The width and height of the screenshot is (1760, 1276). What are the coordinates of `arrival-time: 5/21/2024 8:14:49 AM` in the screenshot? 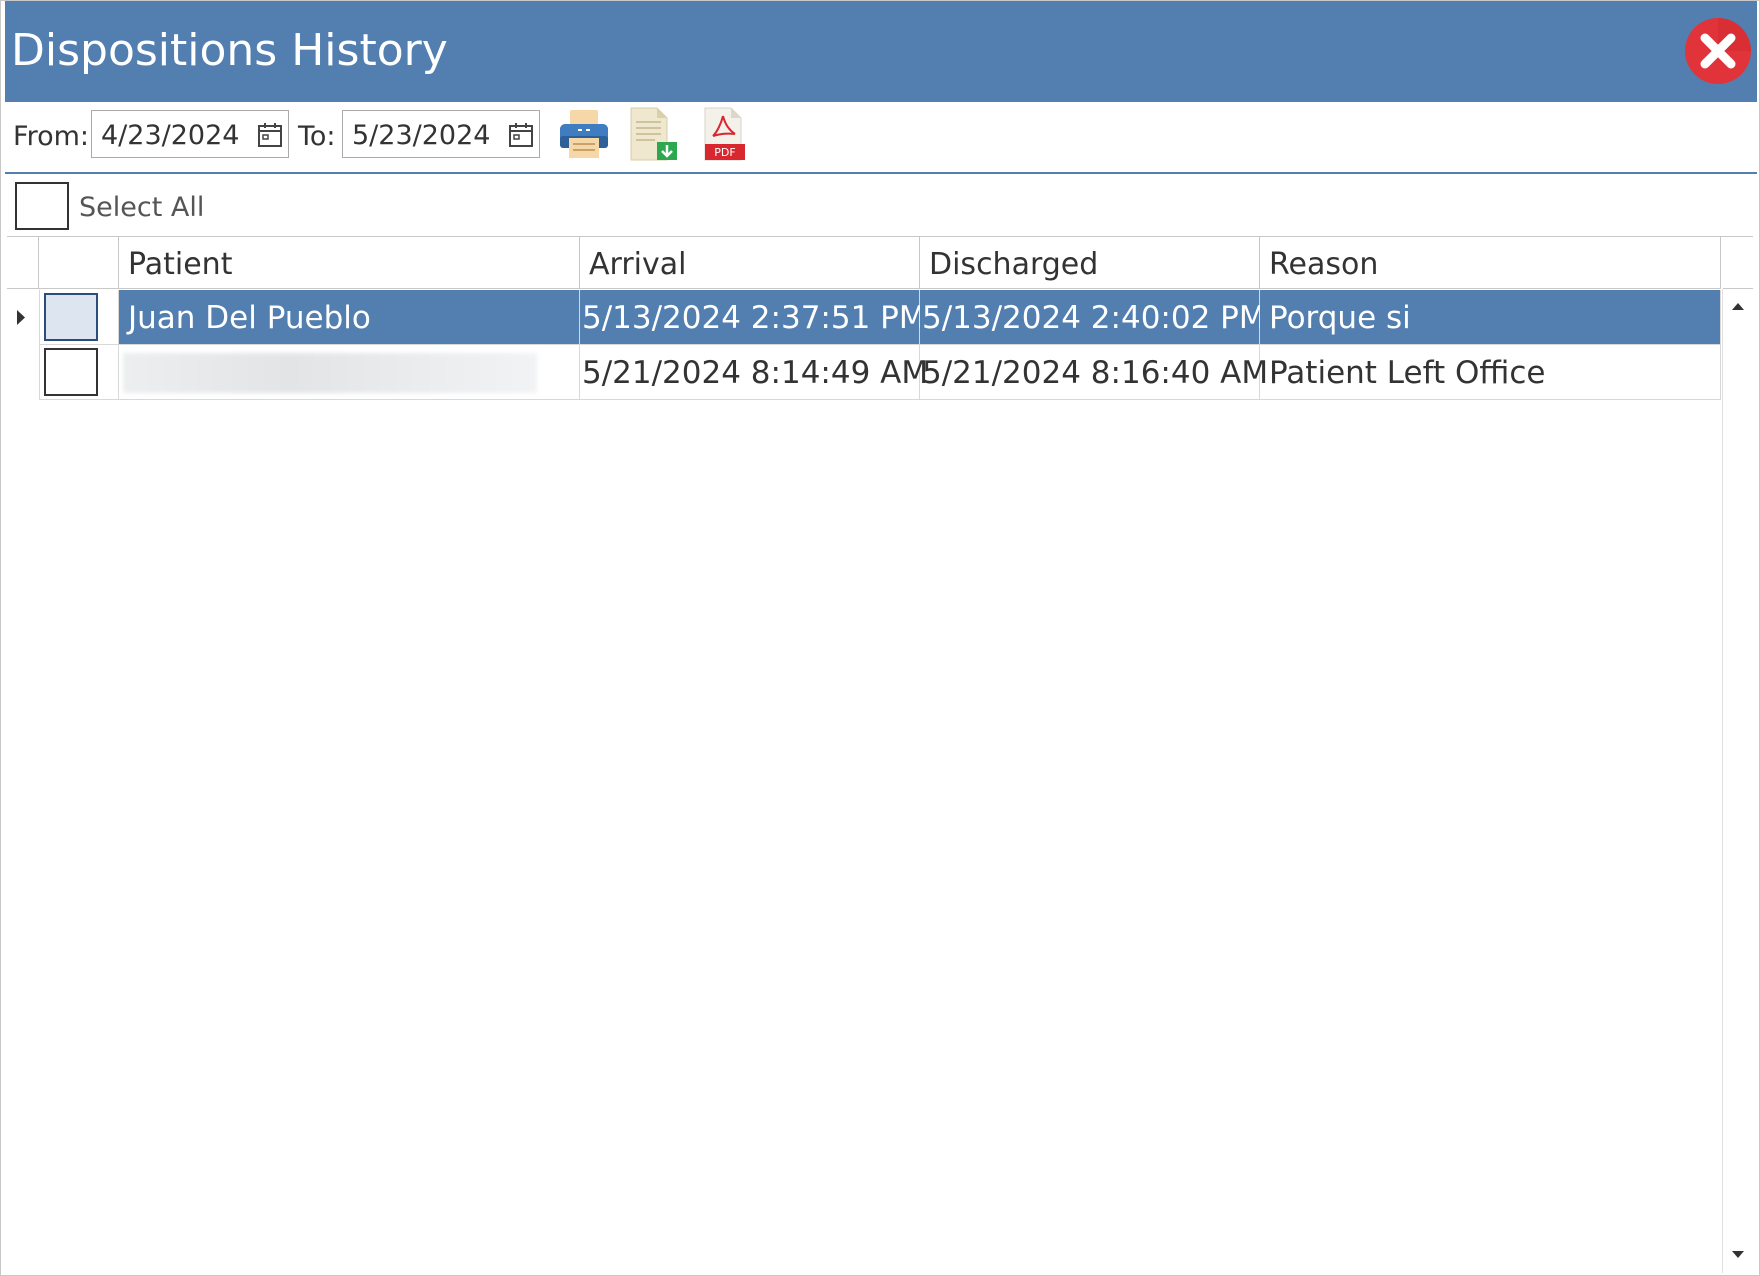 It's located at (755, 373).